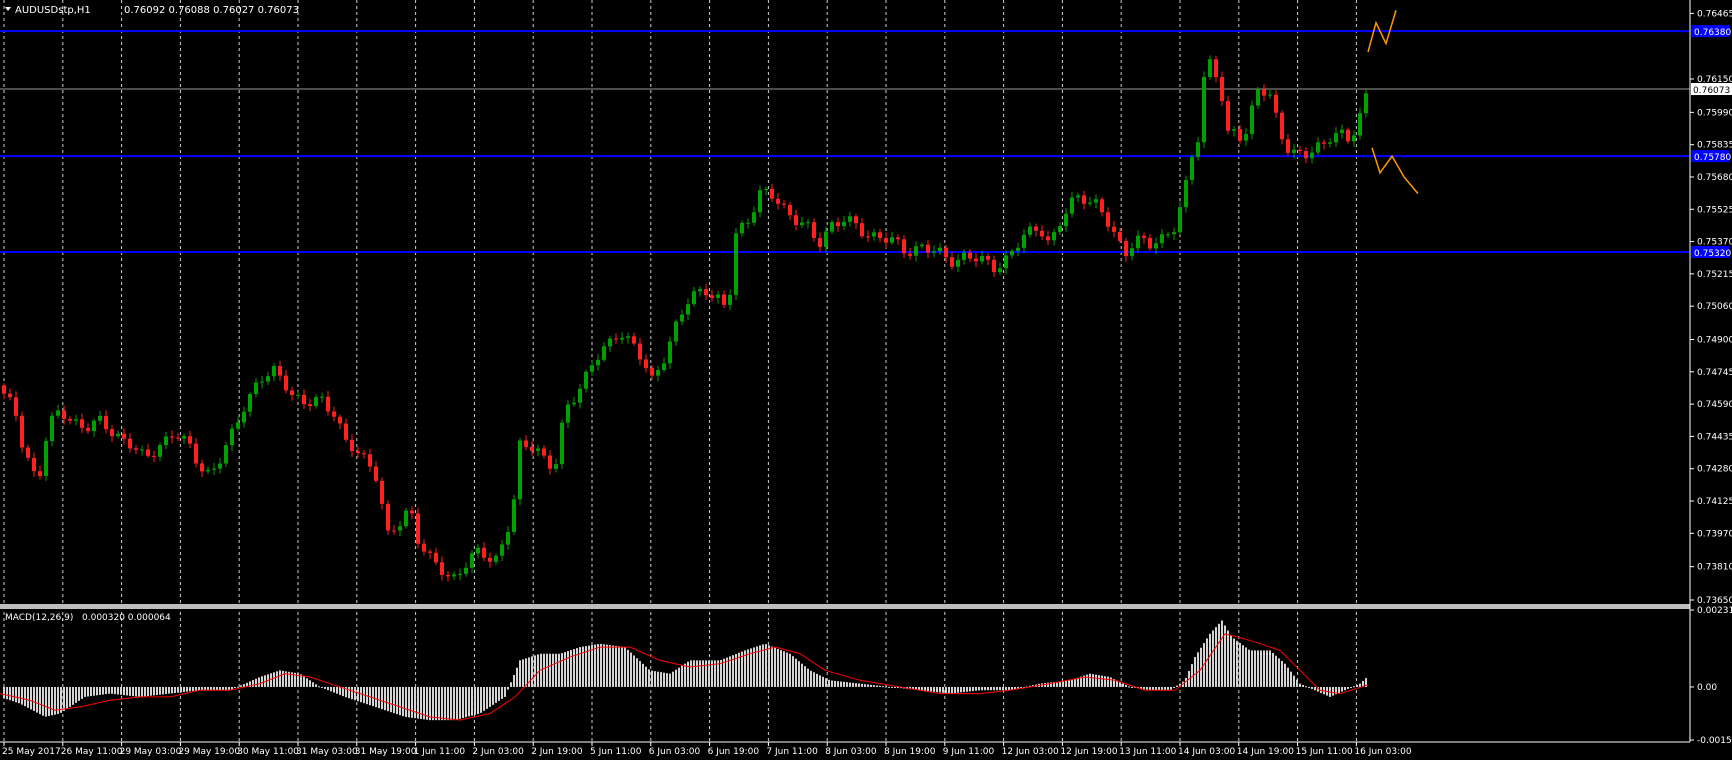 The height and width of the screenshot is (760, 1732). Describe the element at coordinates (1714, 341) in the screenshot. I see `price-tick-label: 0.74900` at that location.